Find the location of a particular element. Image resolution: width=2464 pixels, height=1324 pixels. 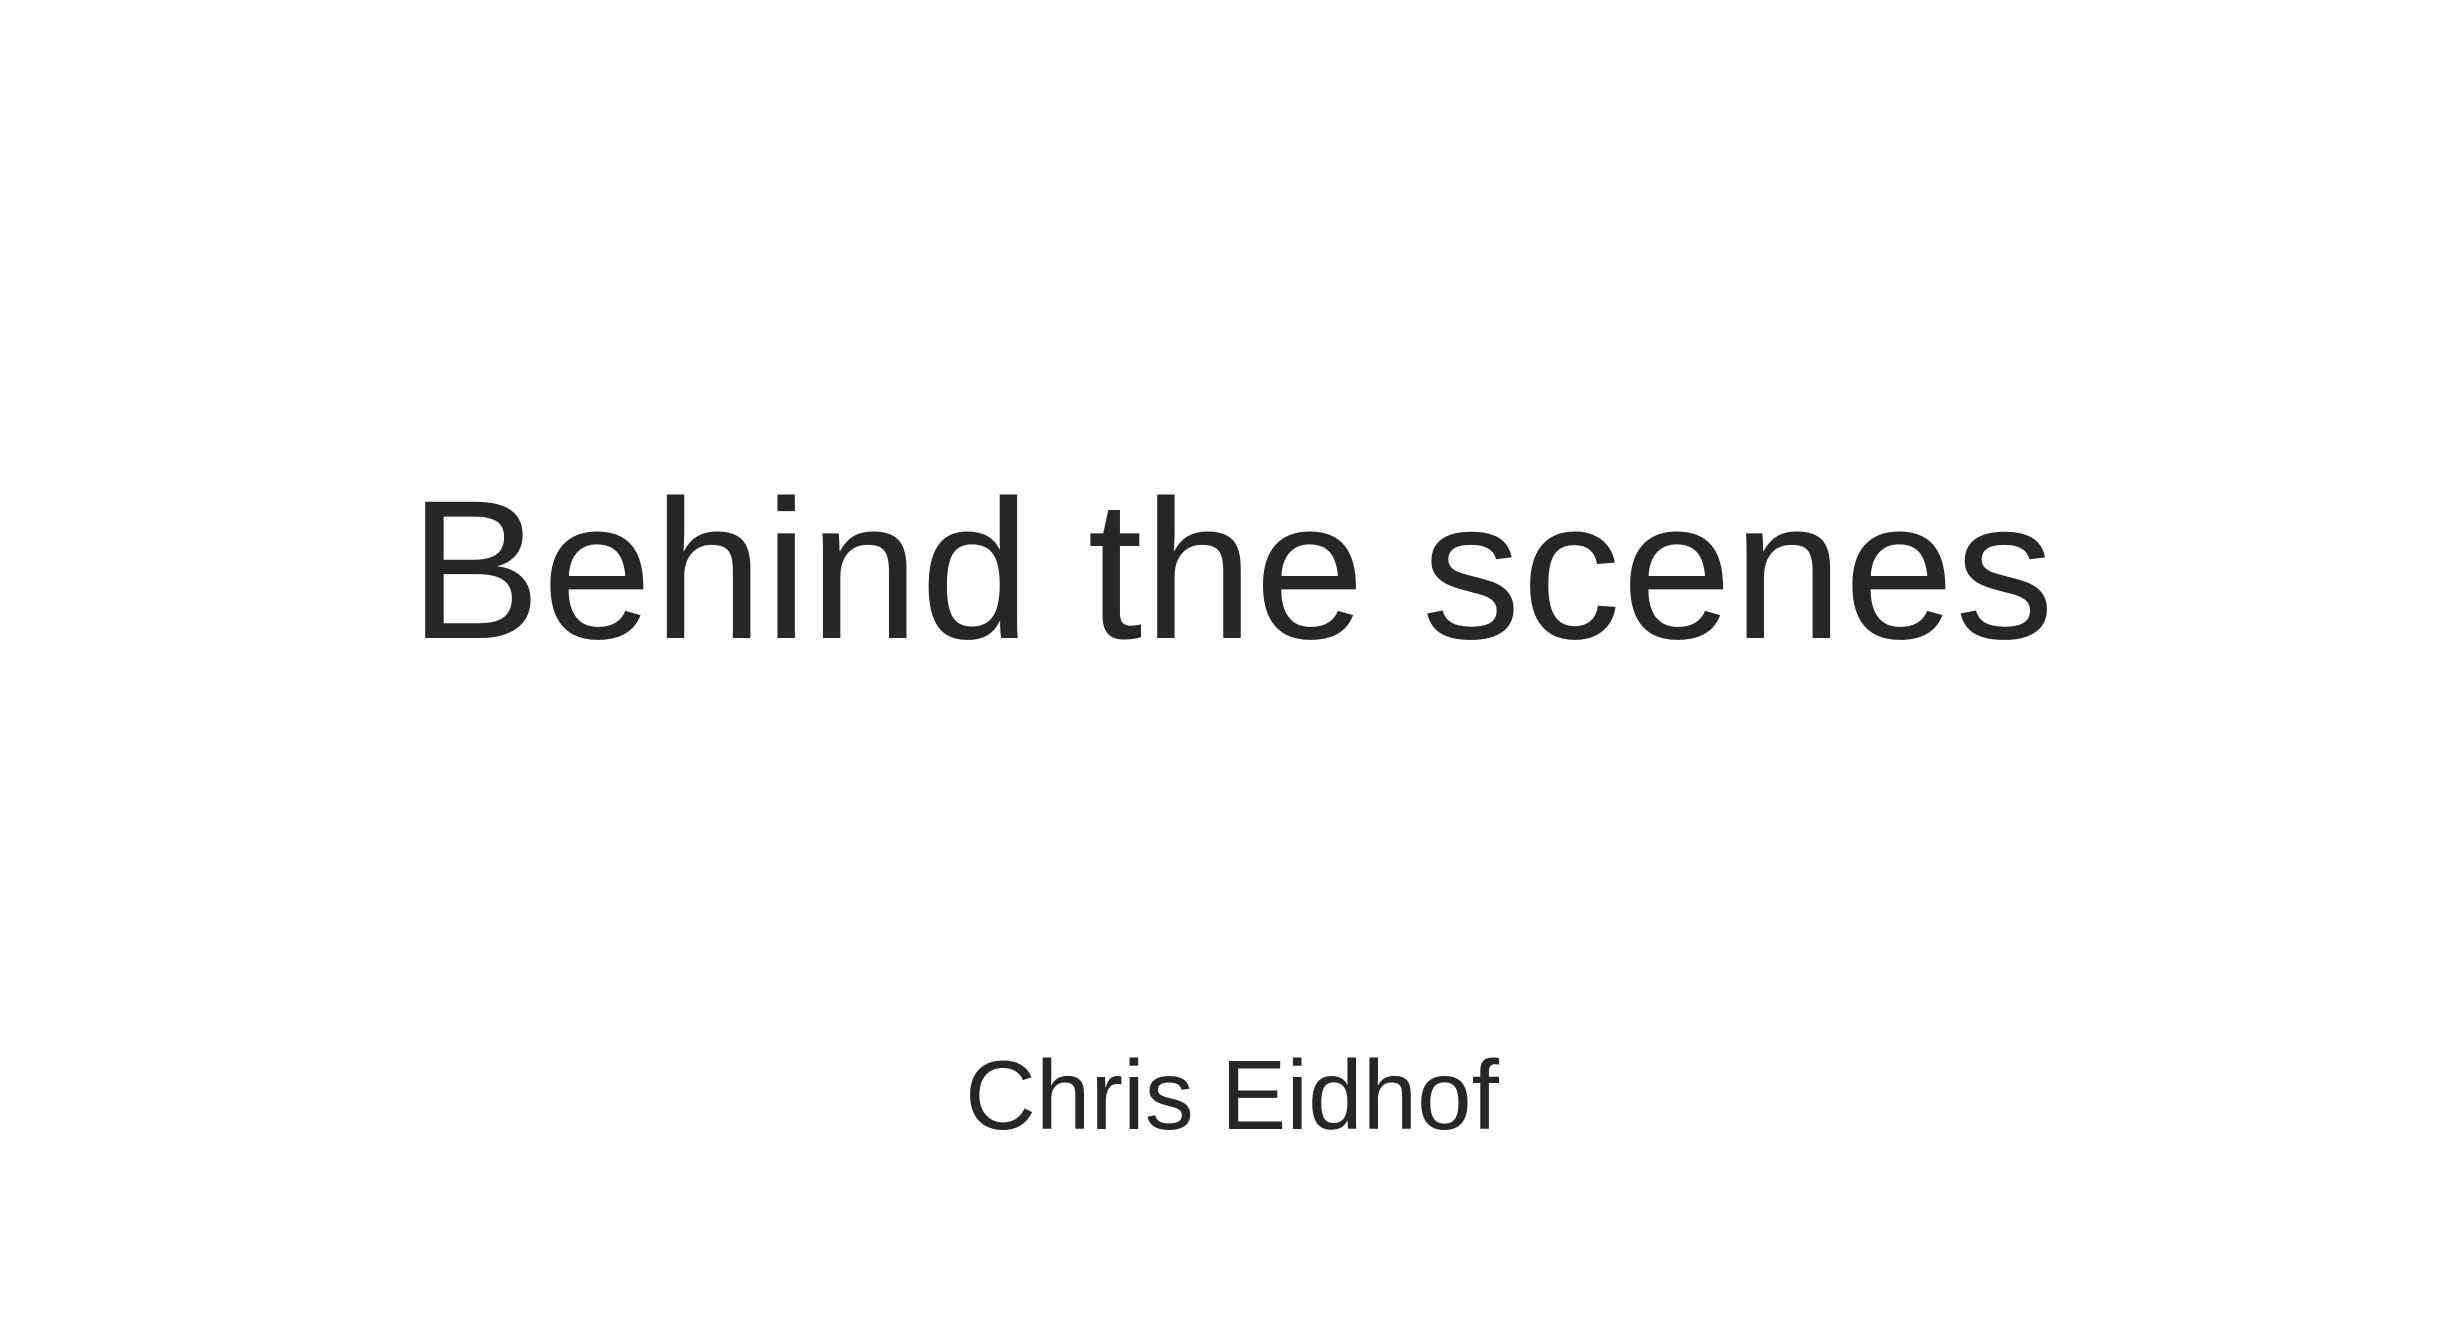

slide-title: Behind the scenes is located at coordinates (1232, 569).